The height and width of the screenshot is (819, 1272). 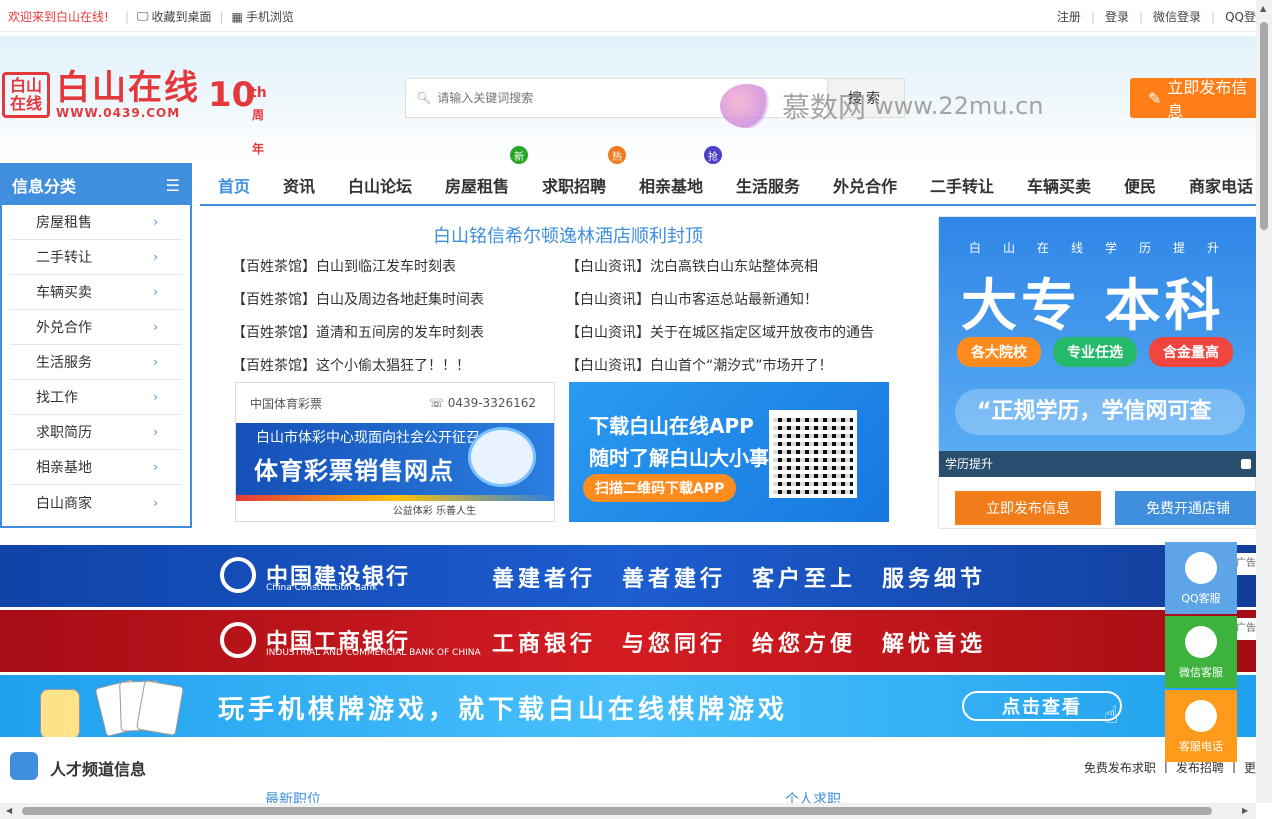 What do you see at coordinates (962, 185) in the screenshot?
I see `nav-second-hand: 二手转让` at bounding box center [962, 185].